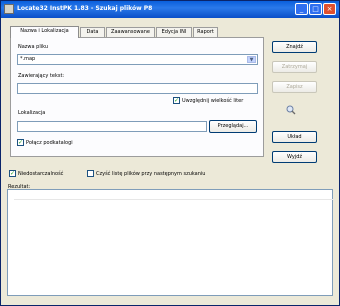  Describe the element at coordinates (294, 137) in the screenshot. I see `layout-button: Układ` at that location.